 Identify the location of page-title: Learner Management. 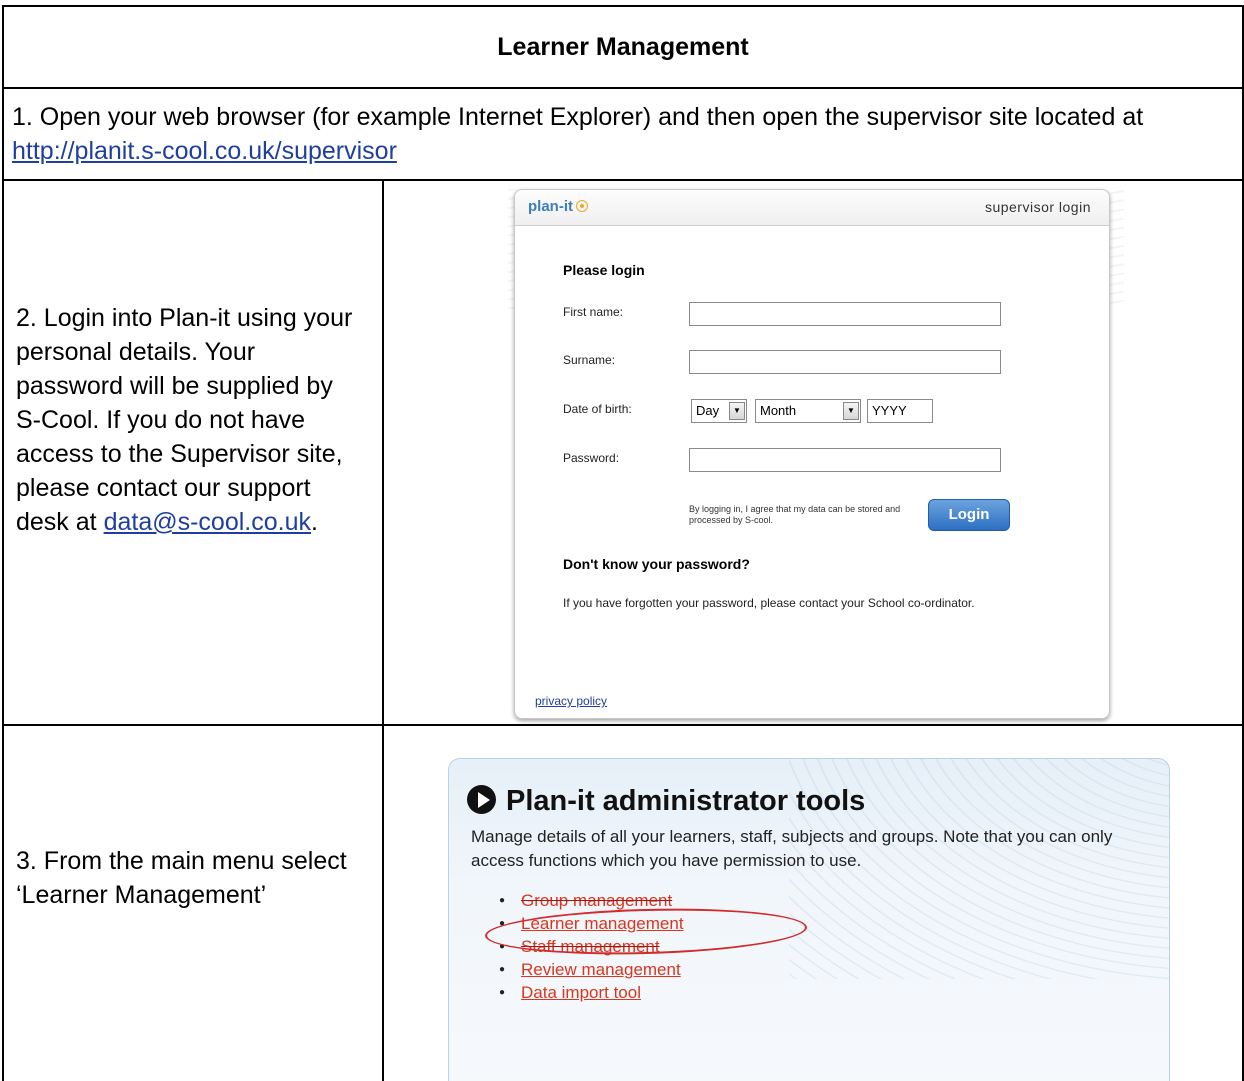
(623, 46).